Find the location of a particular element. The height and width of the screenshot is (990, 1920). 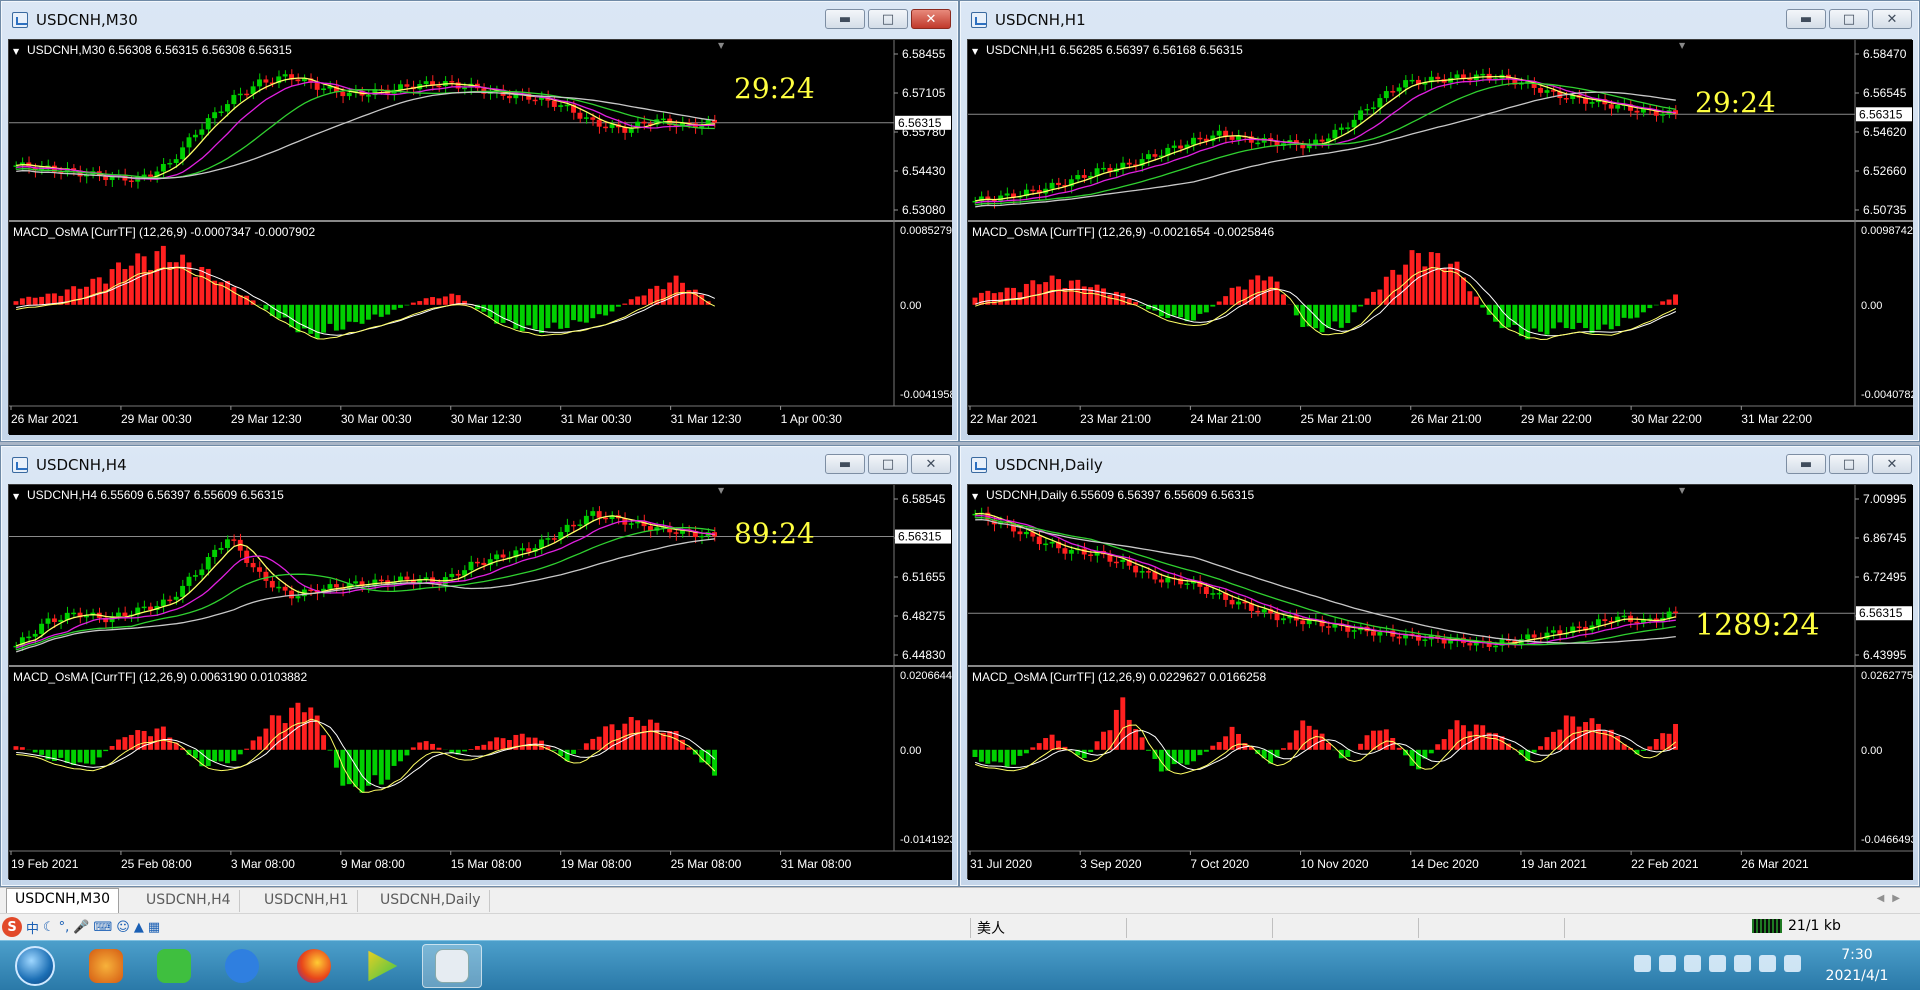

tab-scroll-arrows-icon: ◀▶ is located at coordinates (1892, 898).